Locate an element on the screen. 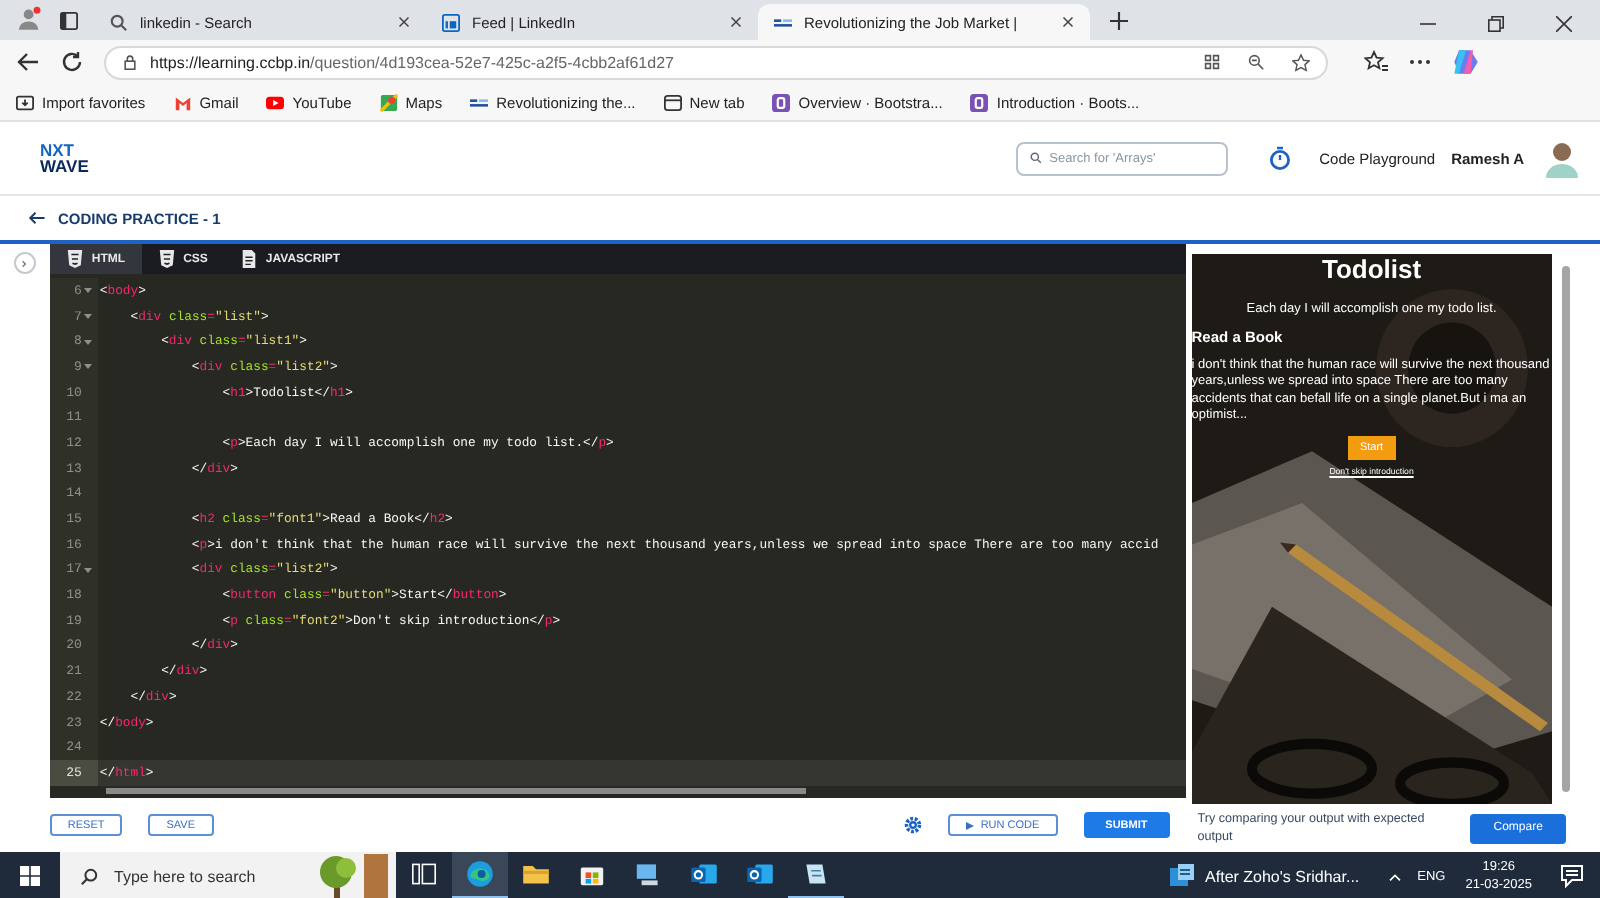 The width and height of the screenshot is (1600, 898). windows-icon is located at coordinates (30, 876).